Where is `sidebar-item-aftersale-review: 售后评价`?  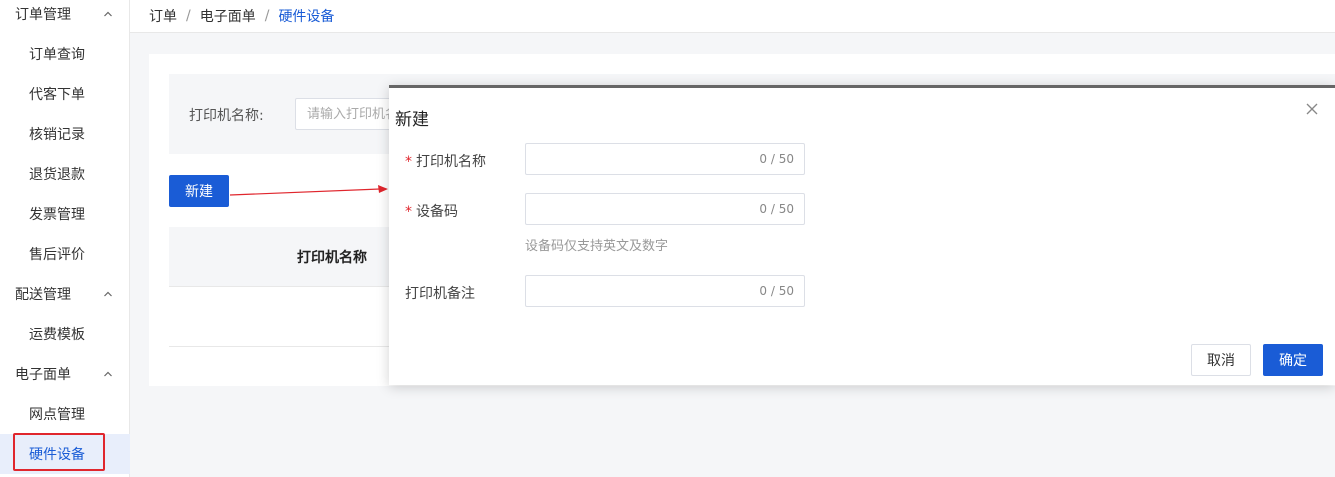
sidebar-item-aftersale-review: 售后评价 is located at coordinates (65, 254).